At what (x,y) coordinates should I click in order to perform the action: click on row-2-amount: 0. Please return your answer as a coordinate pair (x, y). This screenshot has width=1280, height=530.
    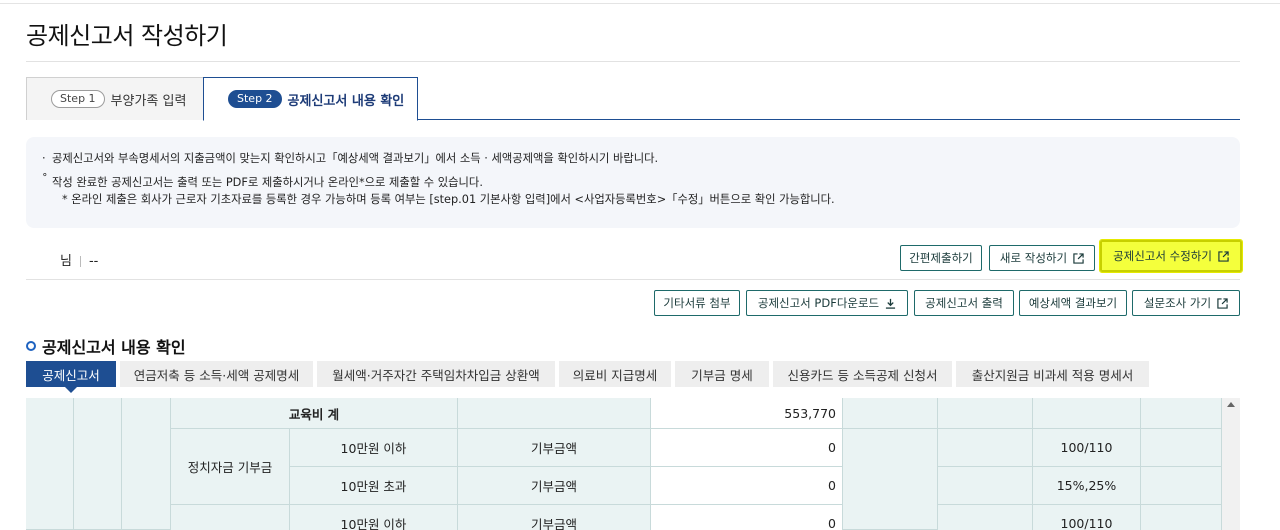
    Looking at the image, I should click on (747, 486).